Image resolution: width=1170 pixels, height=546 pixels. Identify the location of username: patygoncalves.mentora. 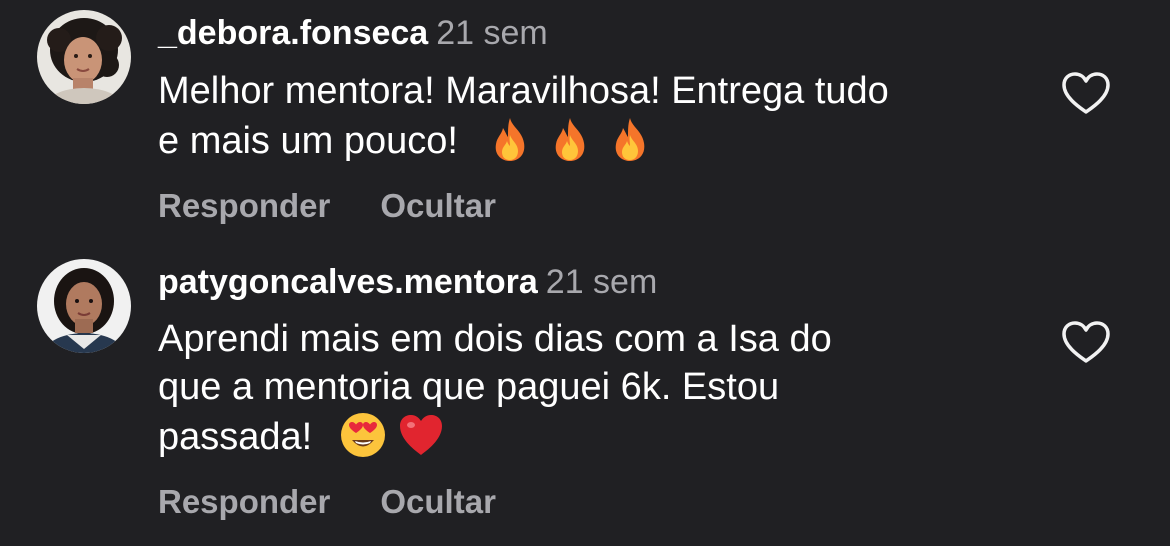
(348, 282).